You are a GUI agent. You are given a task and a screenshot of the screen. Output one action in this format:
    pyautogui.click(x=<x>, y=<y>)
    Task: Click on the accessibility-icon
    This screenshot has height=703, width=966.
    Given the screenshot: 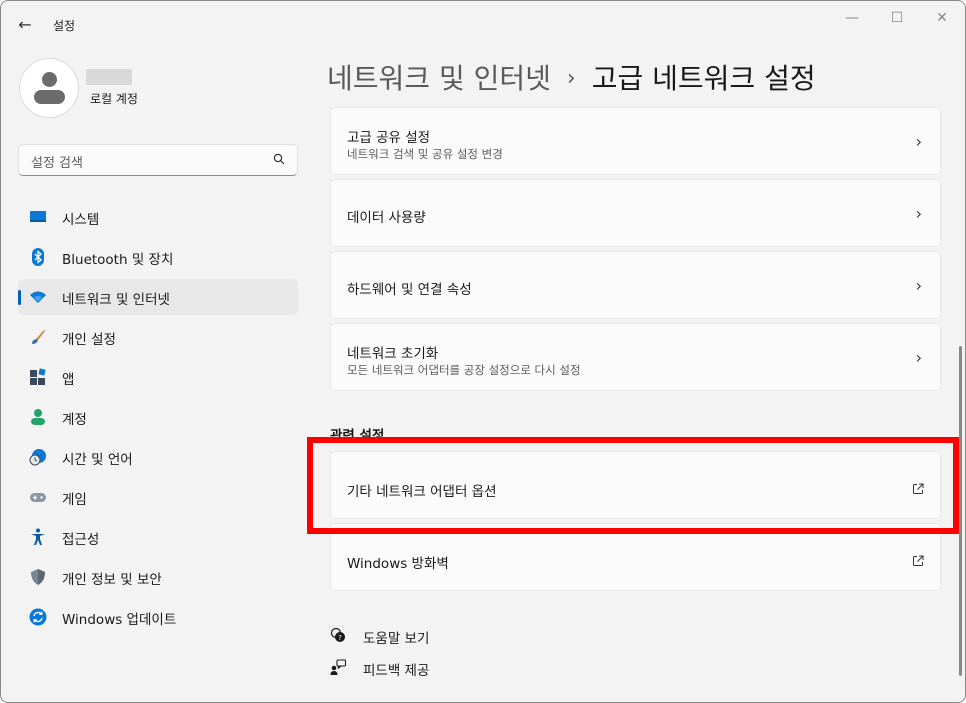 What is the action you would take?
    pyautogui.click(x=38, y=537)
    